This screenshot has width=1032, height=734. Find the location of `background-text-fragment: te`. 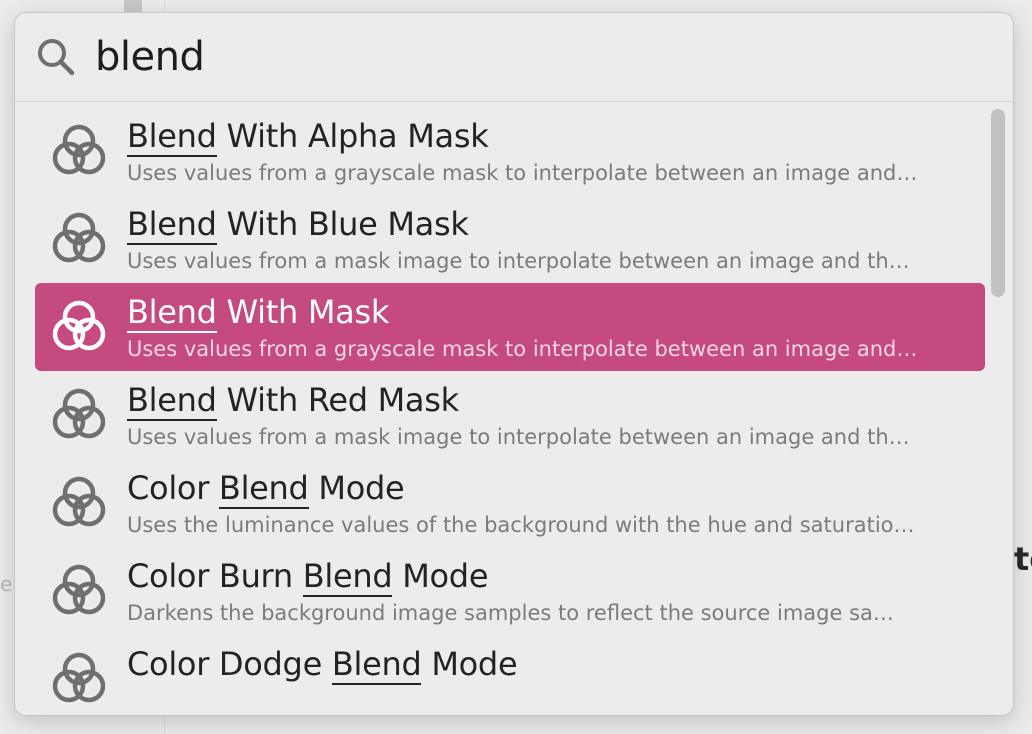

background-text-fragment: te is located at coordinates (1023, 559).